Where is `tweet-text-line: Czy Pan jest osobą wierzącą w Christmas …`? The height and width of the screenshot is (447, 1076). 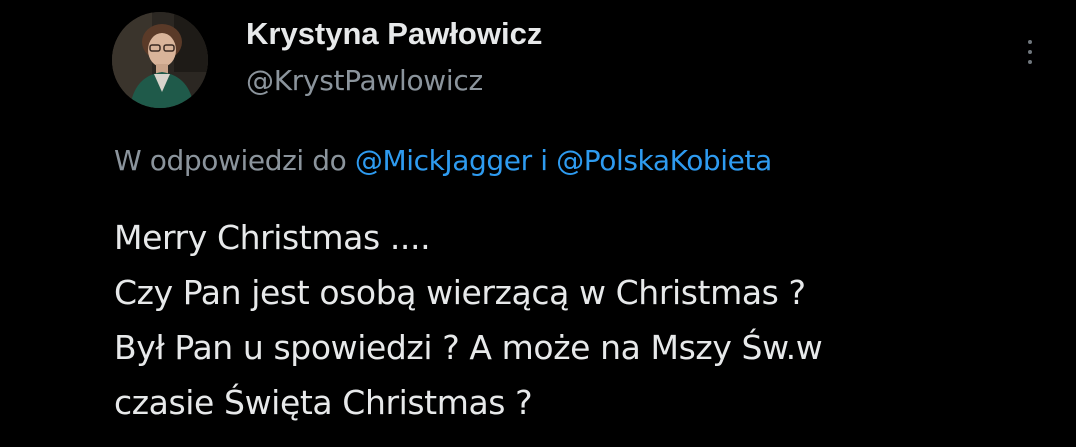 tweet-text-line: Czy Pan jest osobą wierzącą w Christmas … is located at coordinates (460, 292).